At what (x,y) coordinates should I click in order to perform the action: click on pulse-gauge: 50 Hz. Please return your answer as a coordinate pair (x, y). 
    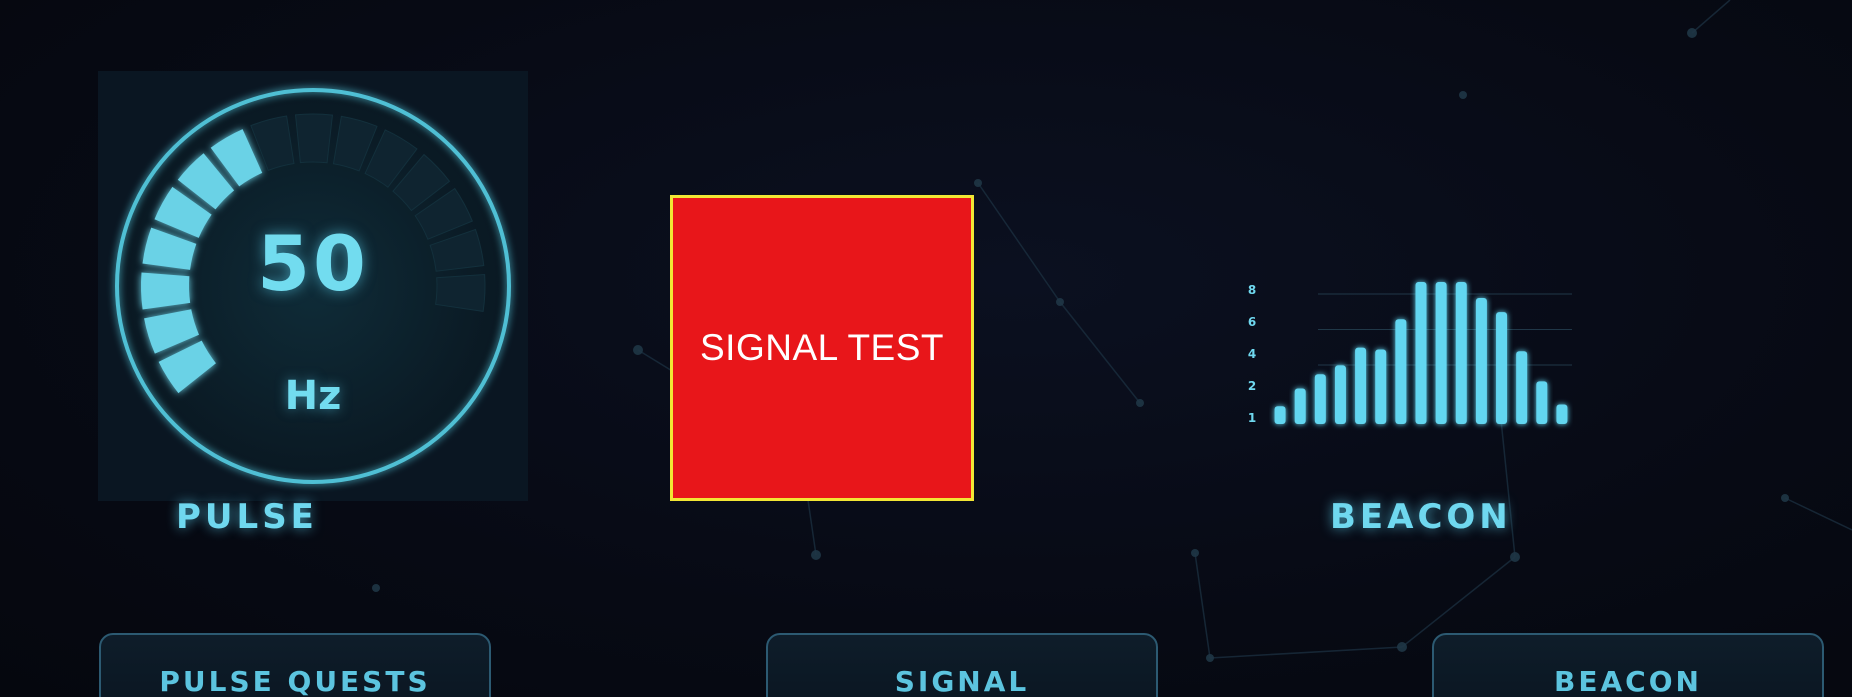
    Looking at the image, I should click on (313, 286).